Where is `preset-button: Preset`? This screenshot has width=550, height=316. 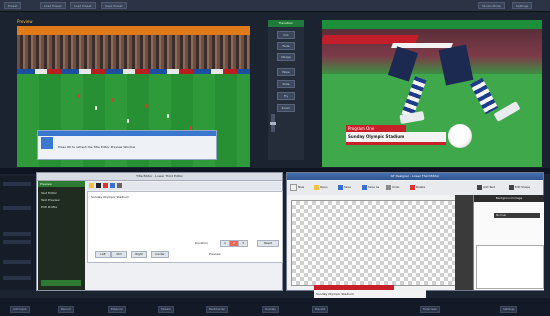 preset-button: Preset is located at coordinates (13, 5).